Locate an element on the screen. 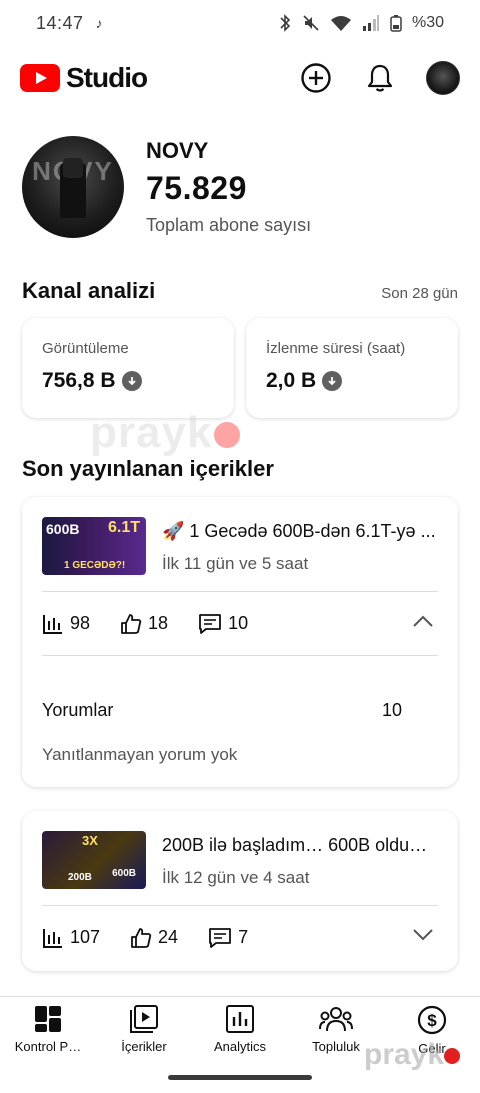 The width and height of the screenshot is (480, 1093). status-icons: %30 is located at coordinates (361, 23).